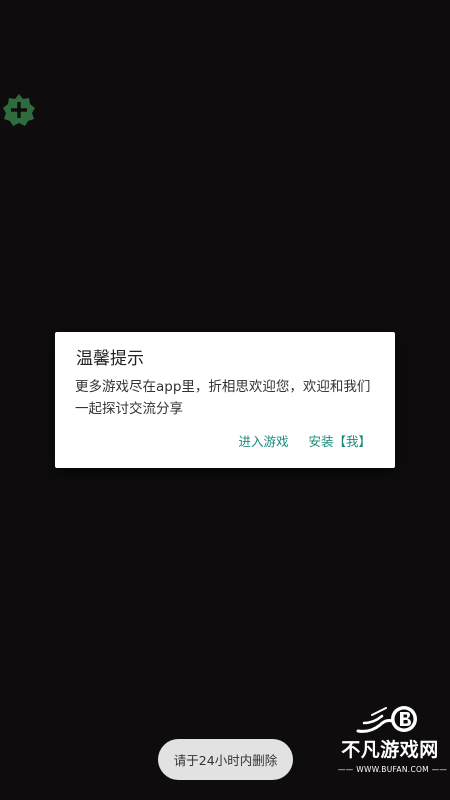 The width and height of the screenshot is (450, 800). Describe the element at coordinates (304, 442) in the screenshot. I see `dialog-actions: 进入游戏 安装【我】` at that location.